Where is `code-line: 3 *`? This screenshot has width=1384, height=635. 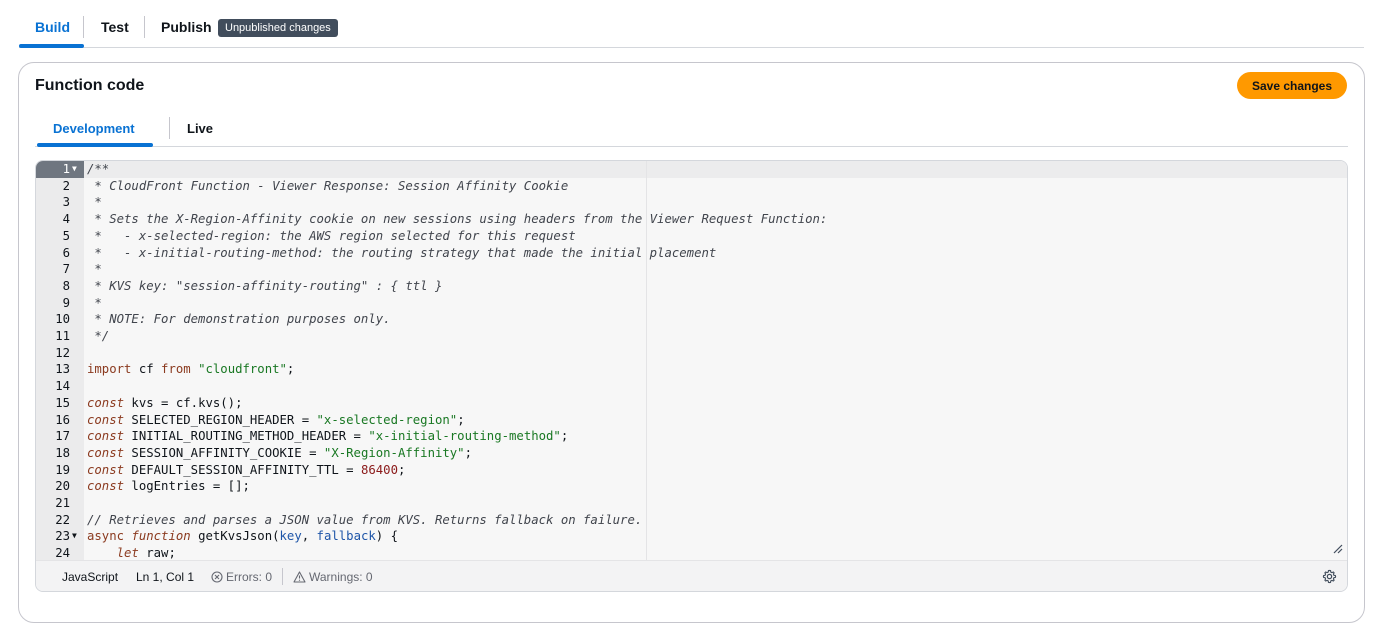 code-line: 3 * is located at coordinates (691, 202).